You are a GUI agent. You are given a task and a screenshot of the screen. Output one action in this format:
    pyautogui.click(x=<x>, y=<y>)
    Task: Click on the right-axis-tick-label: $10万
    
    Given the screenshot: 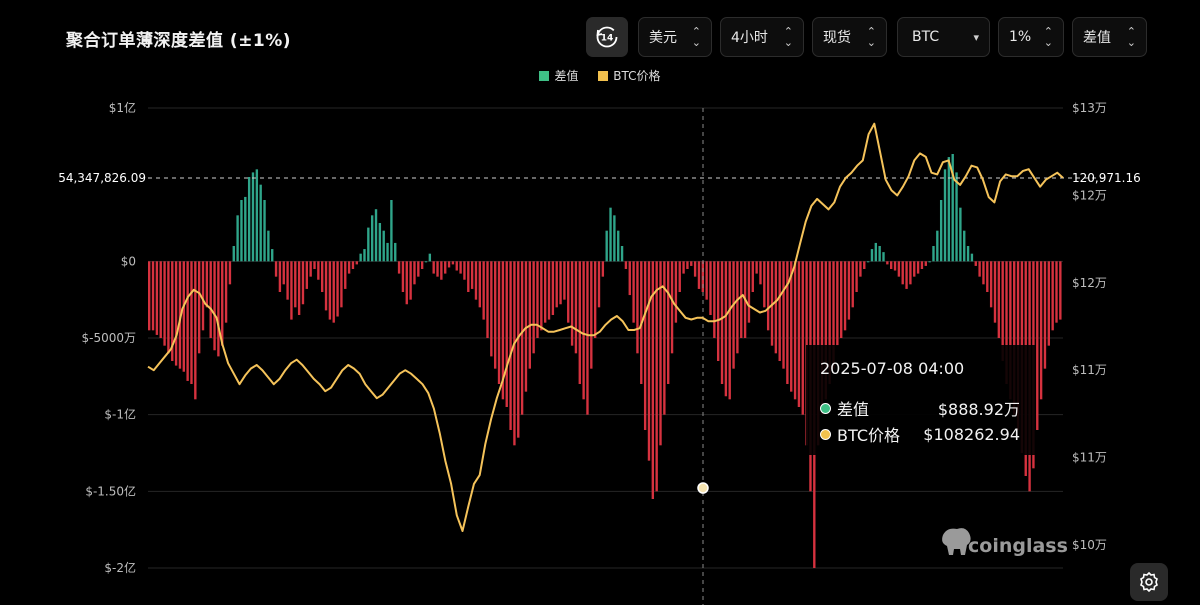 What is the action you would take?
    pyautogui.click(x=1089, y=545)
    